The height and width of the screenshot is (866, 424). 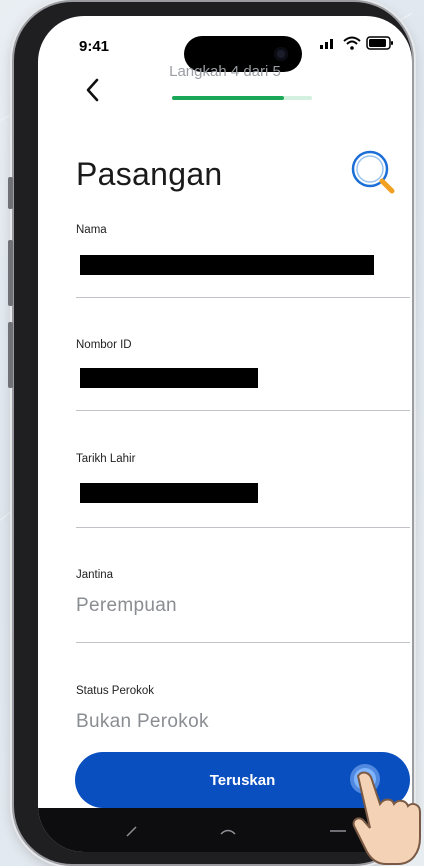 What do you see at coordinates (243, 709) in the screenshot?
I see `field-status-perokok: Status Perokok Bukan Perokok` at bounding box center [243, 709].